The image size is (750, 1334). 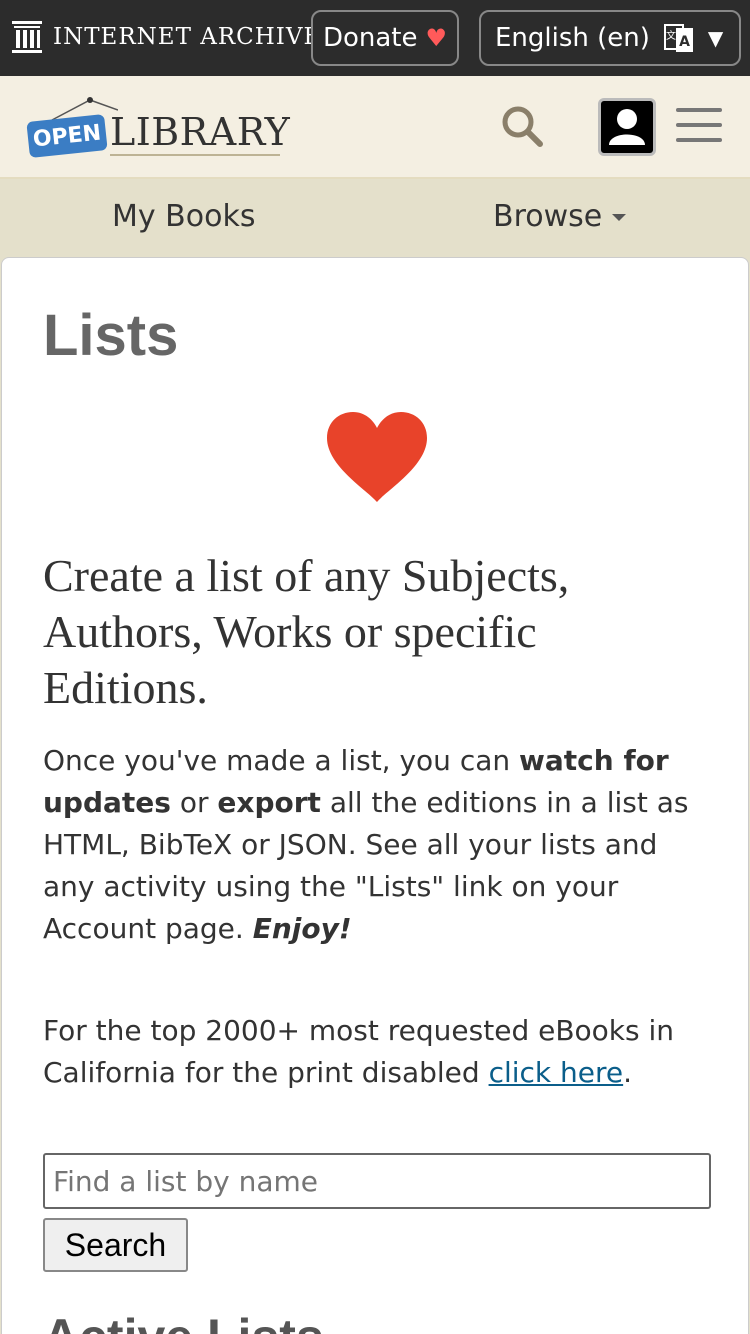 I want to click on menu-hamburger-icon, so click(x=699, y=127).